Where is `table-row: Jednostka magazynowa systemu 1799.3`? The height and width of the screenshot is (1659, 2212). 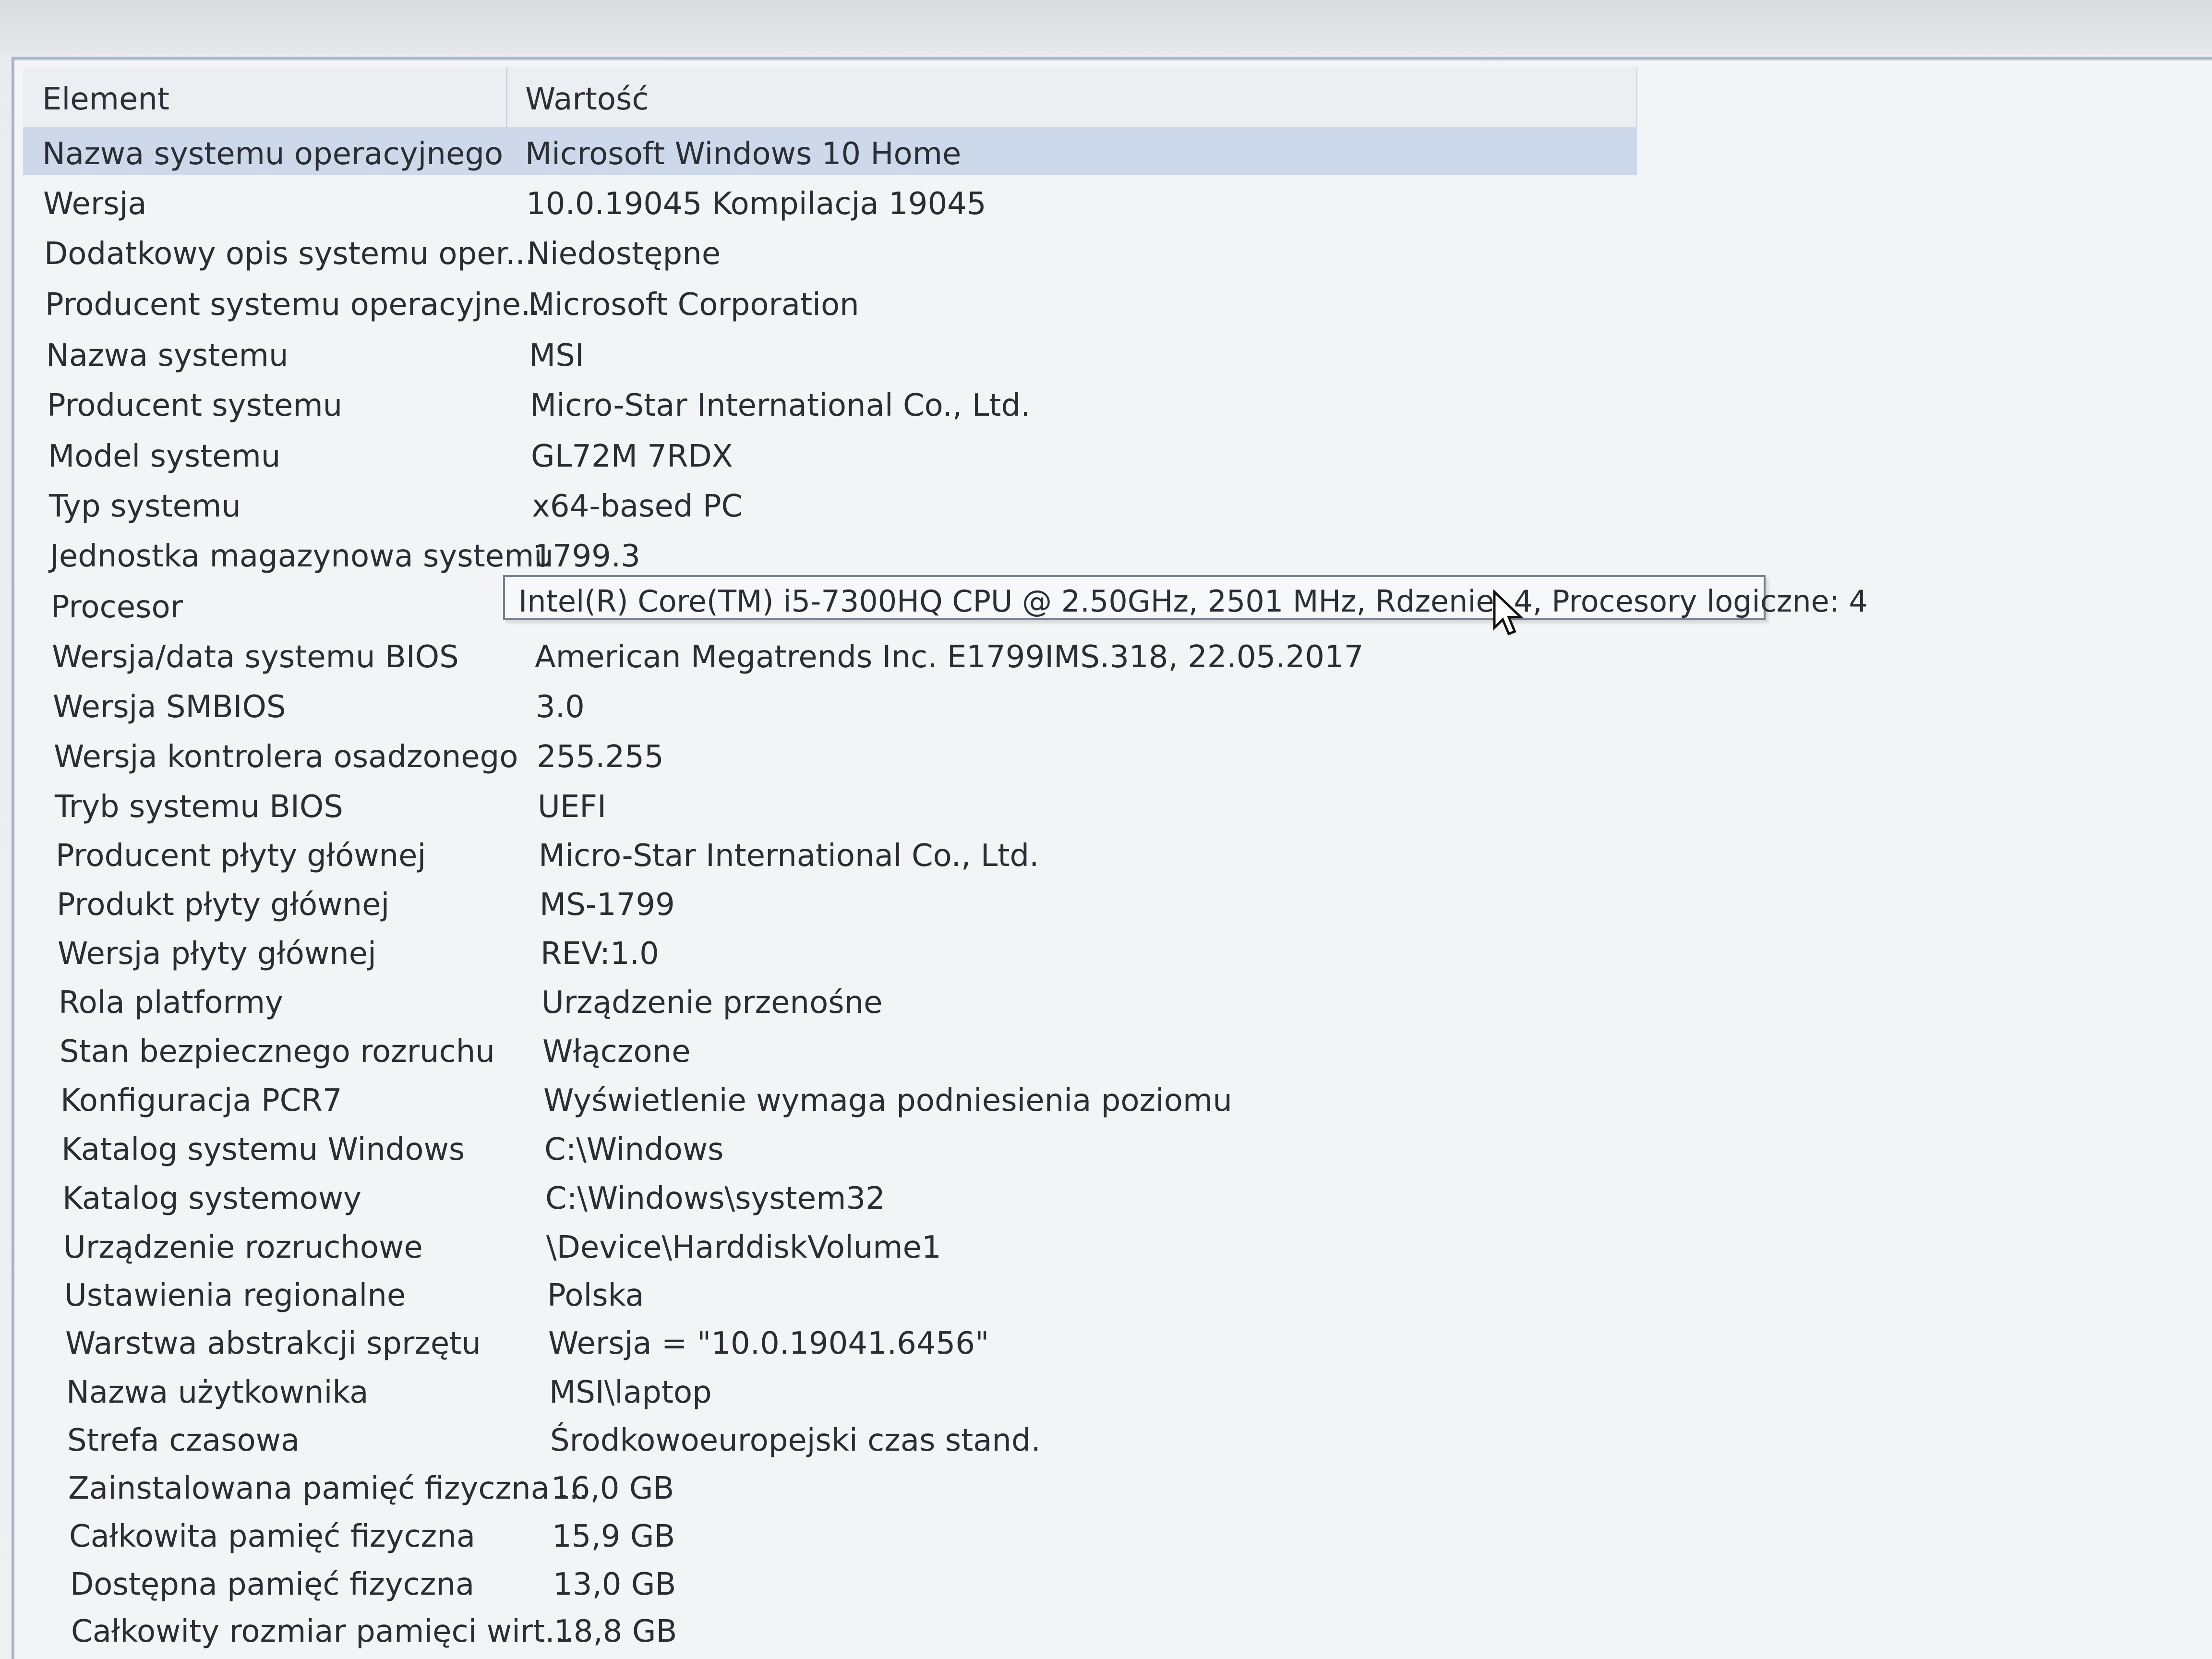
table-row: Jednostka magazynowa systemu 1799.3 is located at coordinates (830, 554).